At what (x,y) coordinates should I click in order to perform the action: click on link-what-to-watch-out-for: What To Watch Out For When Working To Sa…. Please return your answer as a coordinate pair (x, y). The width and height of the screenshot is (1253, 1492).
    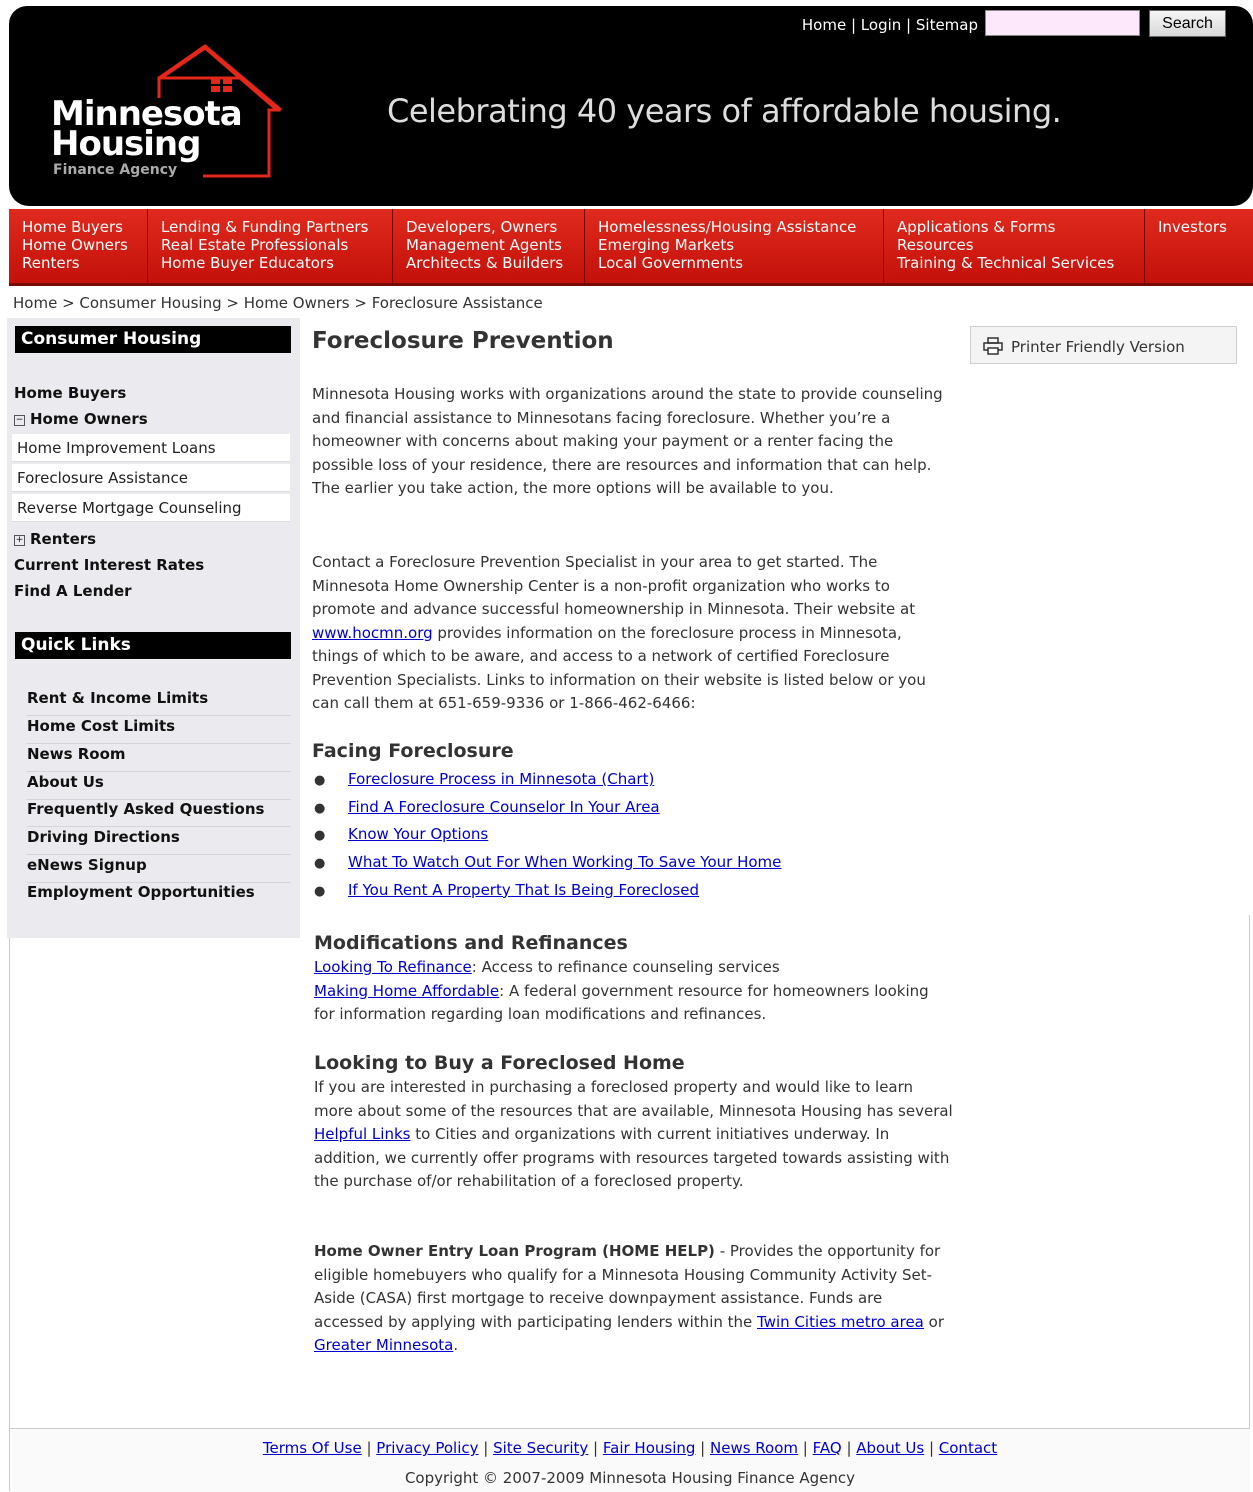
    Looking at the image, I should click on (564, 862).